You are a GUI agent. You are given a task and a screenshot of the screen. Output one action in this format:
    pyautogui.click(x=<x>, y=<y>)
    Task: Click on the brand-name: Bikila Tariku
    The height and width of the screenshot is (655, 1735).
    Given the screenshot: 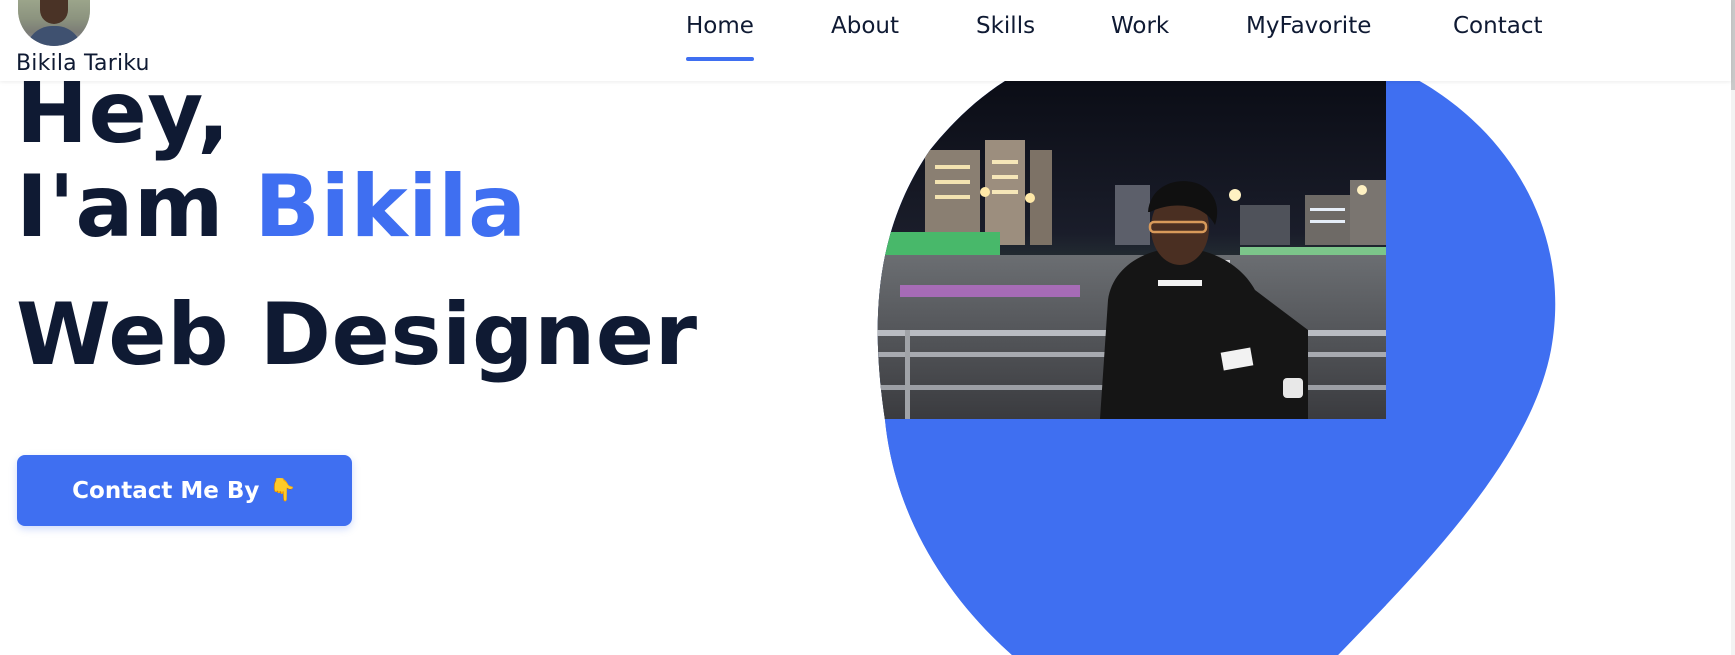 What is the action you would take?
    pyautogui.click(x=83, y=63)
    